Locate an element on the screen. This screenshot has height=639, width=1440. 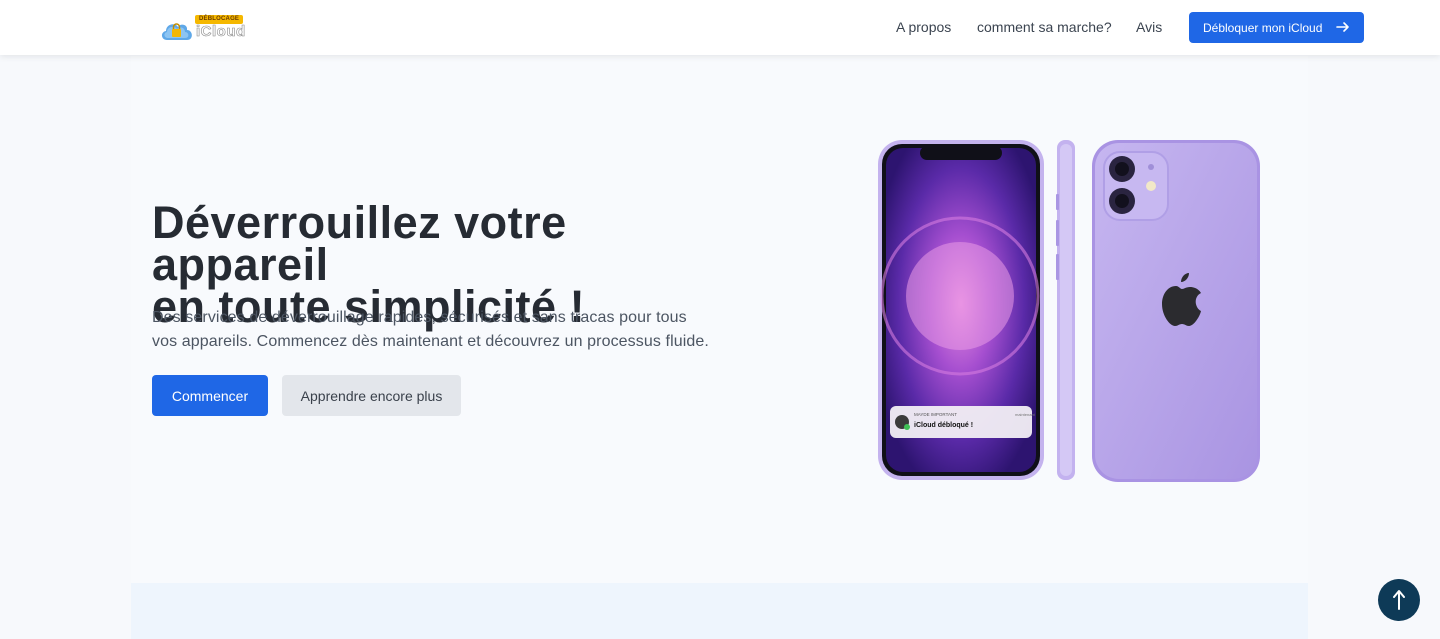
unlock-icloud-button-label: Débloquer mon iCloud is located at coordinates (1263, 27).